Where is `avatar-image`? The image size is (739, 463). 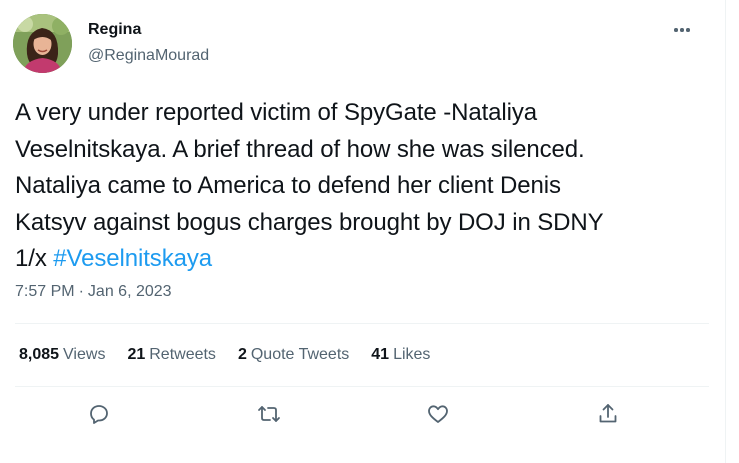
avatar-image is located at coordinates (42, 43).